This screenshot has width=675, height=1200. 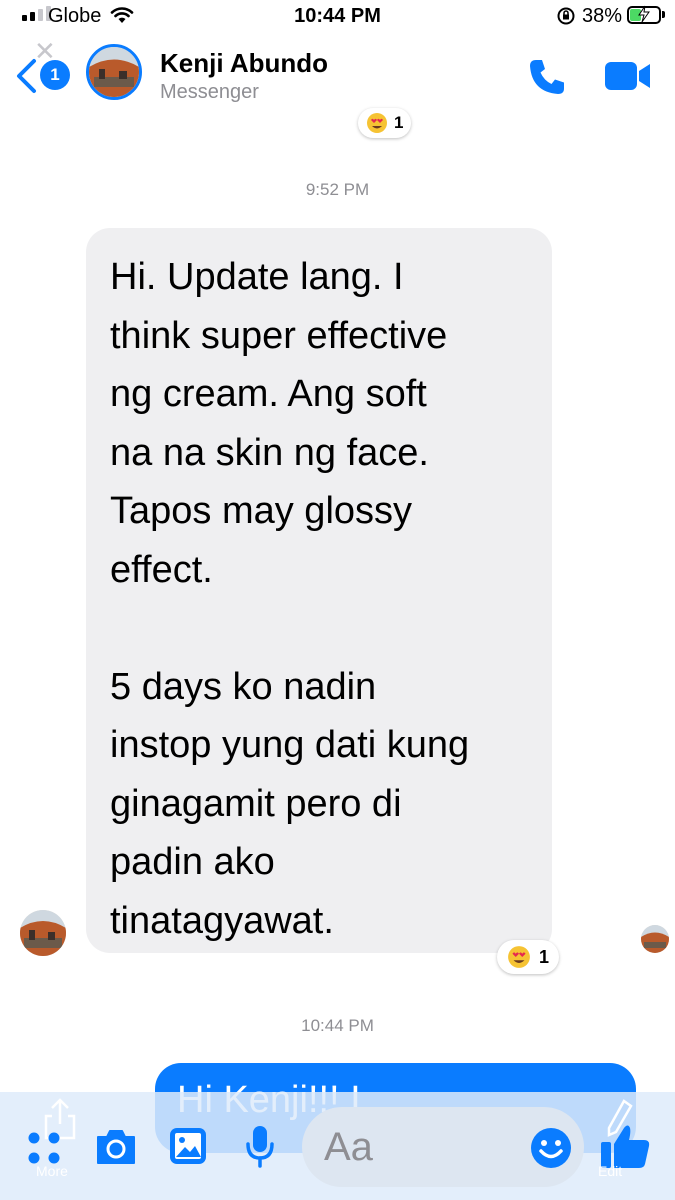 What do you see at coordinates (337, 17) in the screenshot?
I see `status-bar: Globe 10:44 PM 38%` at bounding box center [337, 17].